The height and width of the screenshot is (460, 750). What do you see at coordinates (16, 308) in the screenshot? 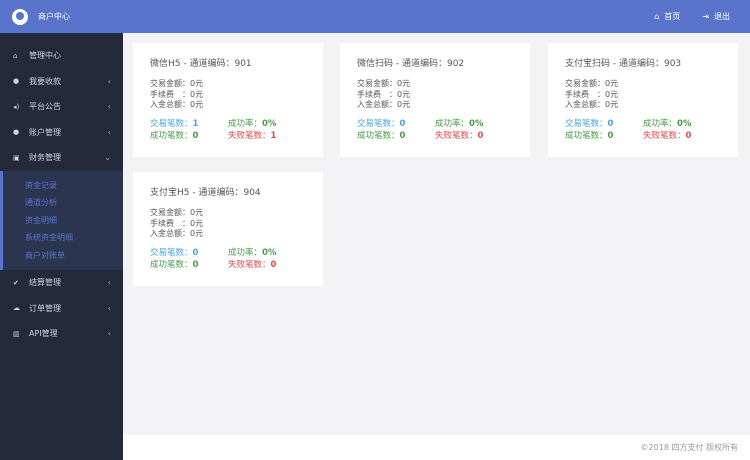
I see `cloud-icon: ☁` at bounding box center [16, 308].